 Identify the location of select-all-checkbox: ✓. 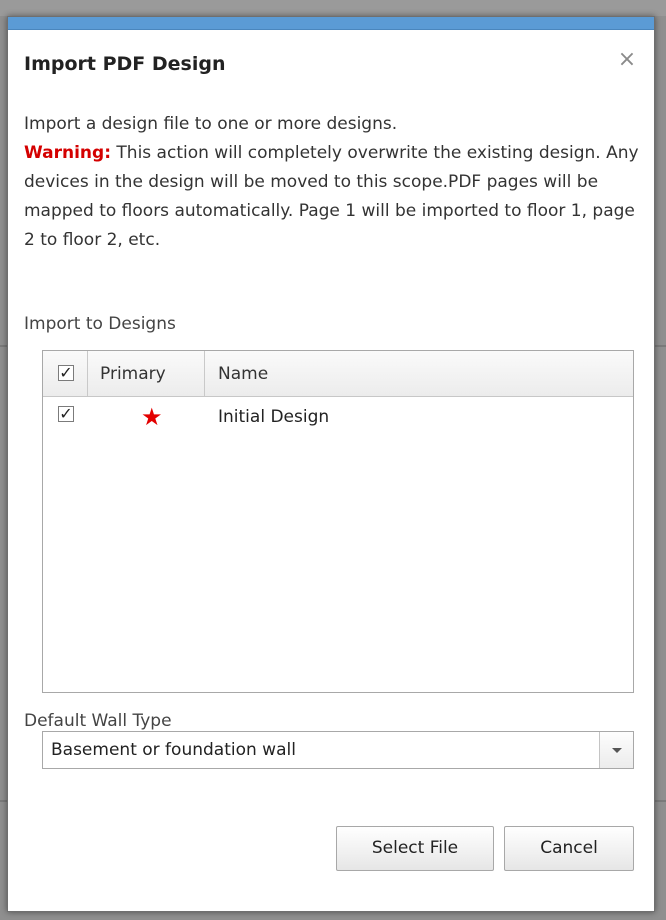
(66, 373).